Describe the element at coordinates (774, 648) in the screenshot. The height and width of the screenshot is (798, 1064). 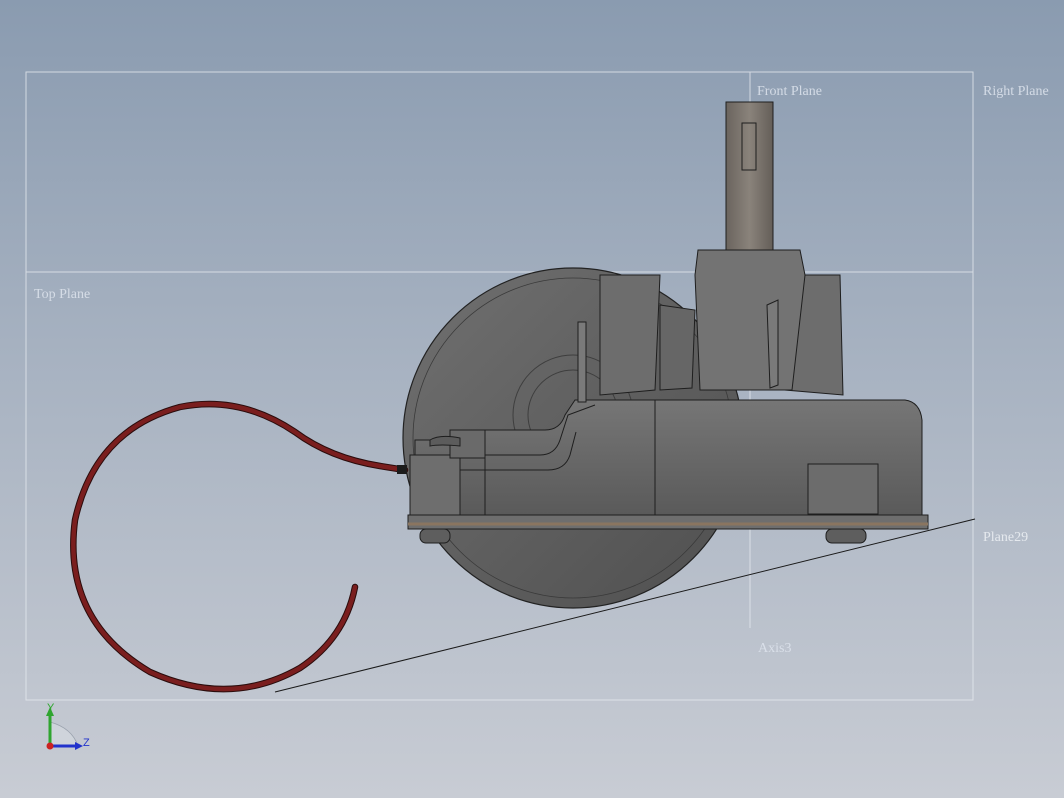
I see `axis-label: Axis3` at that location.